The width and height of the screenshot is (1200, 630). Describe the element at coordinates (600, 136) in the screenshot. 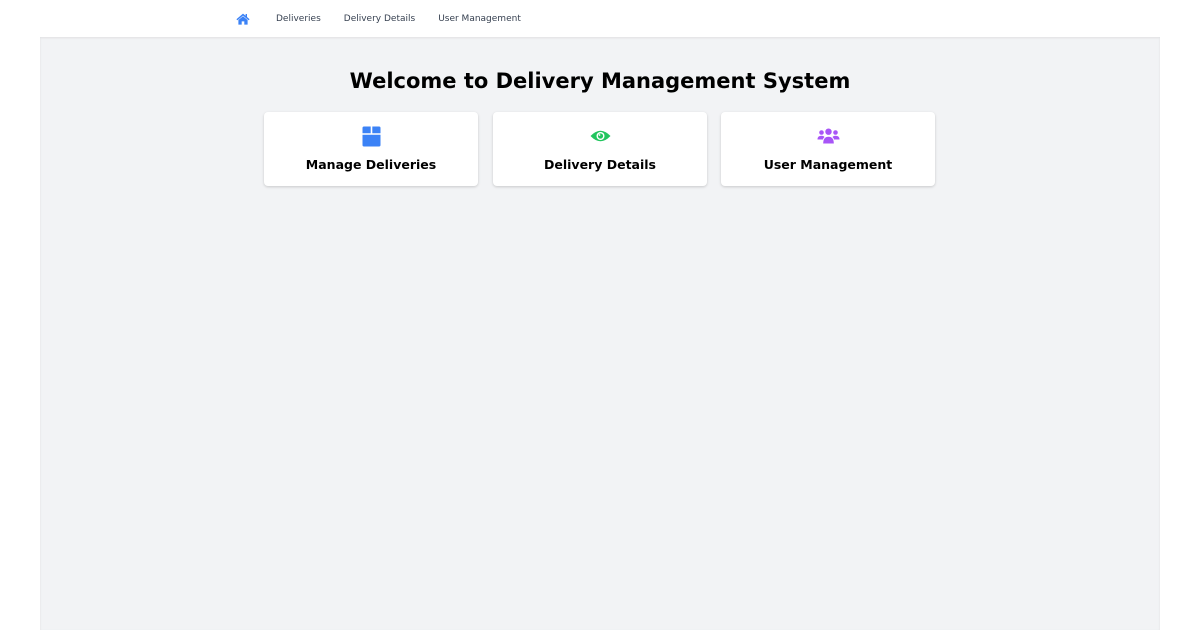

I see `eye-icon` at that location.